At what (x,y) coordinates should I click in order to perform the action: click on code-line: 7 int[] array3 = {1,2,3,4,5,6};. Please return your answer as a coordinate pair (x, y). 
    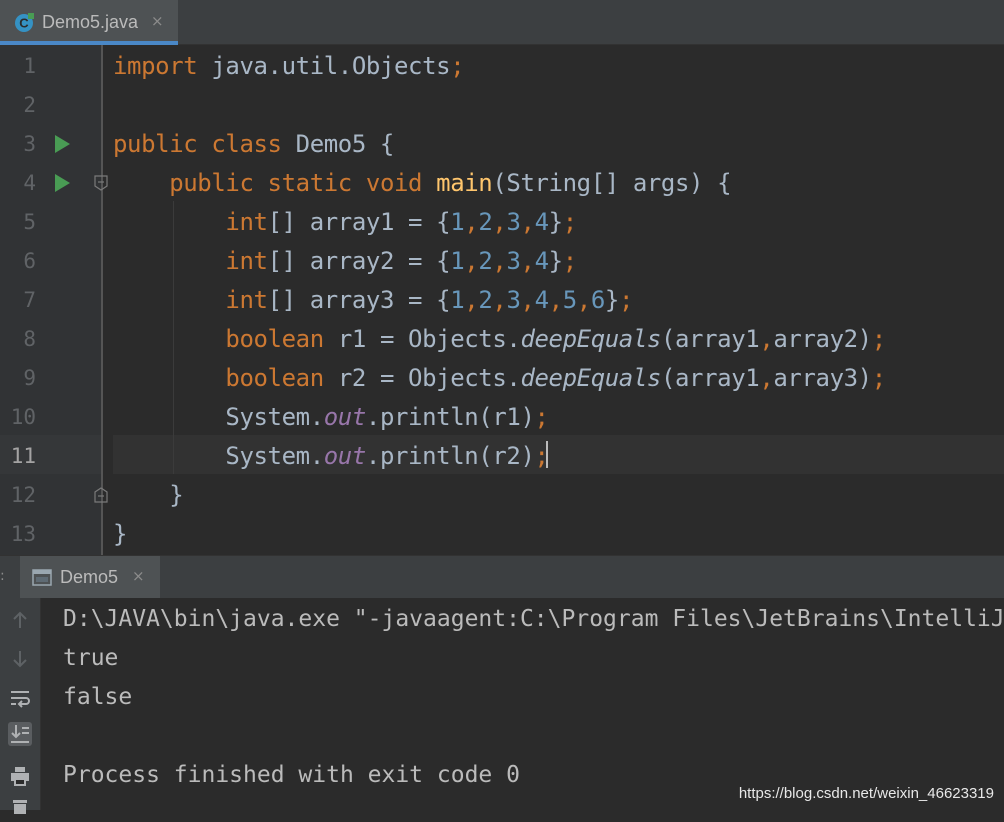
    Looking at the image, I should click on (502, 300).